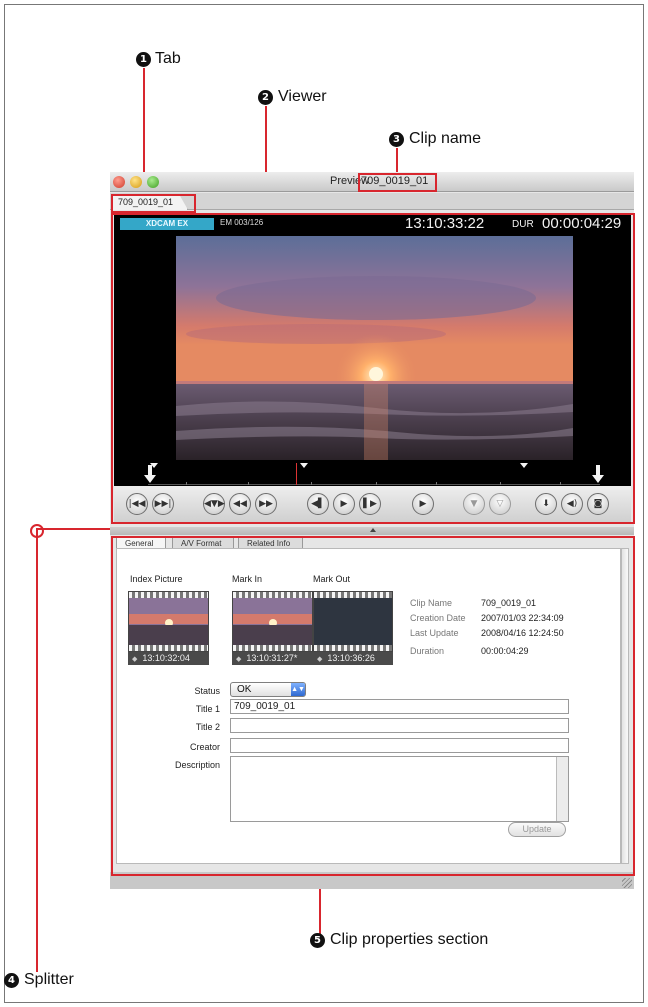 The height and width of the screenshot is (1007, 648). I want to click on clip-name-highlight, so click(397, 182).